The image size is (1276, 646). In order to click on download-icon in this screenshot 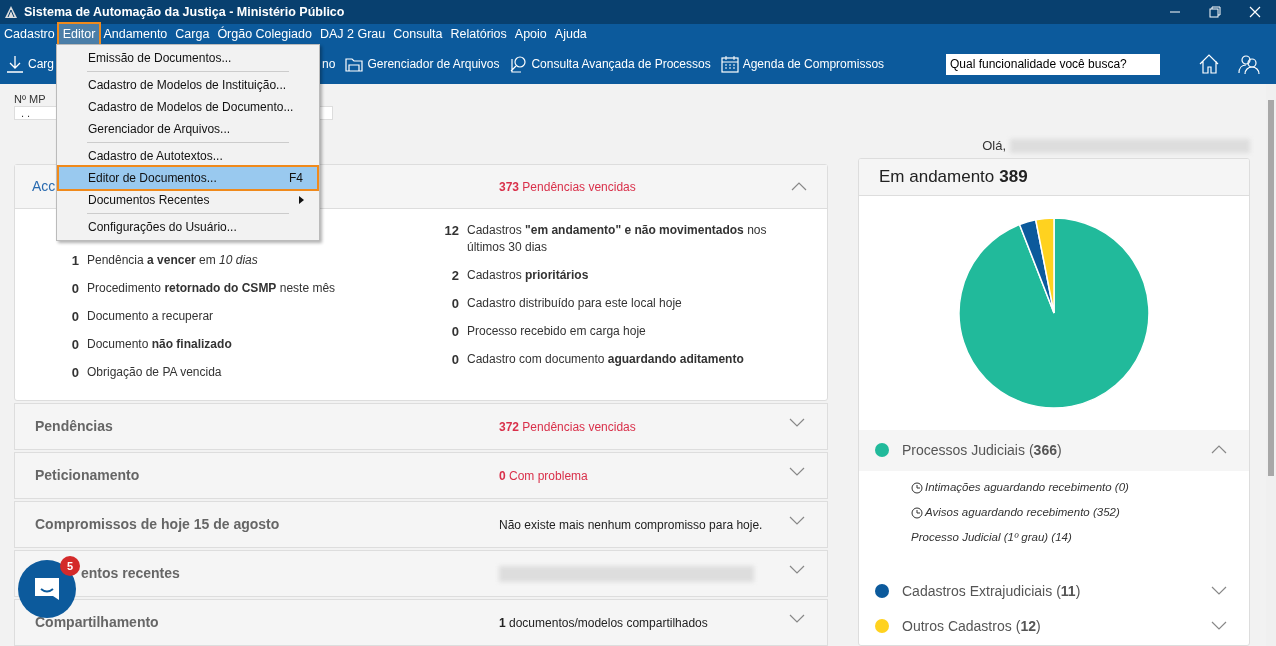, I will do `click(15, 64)`.